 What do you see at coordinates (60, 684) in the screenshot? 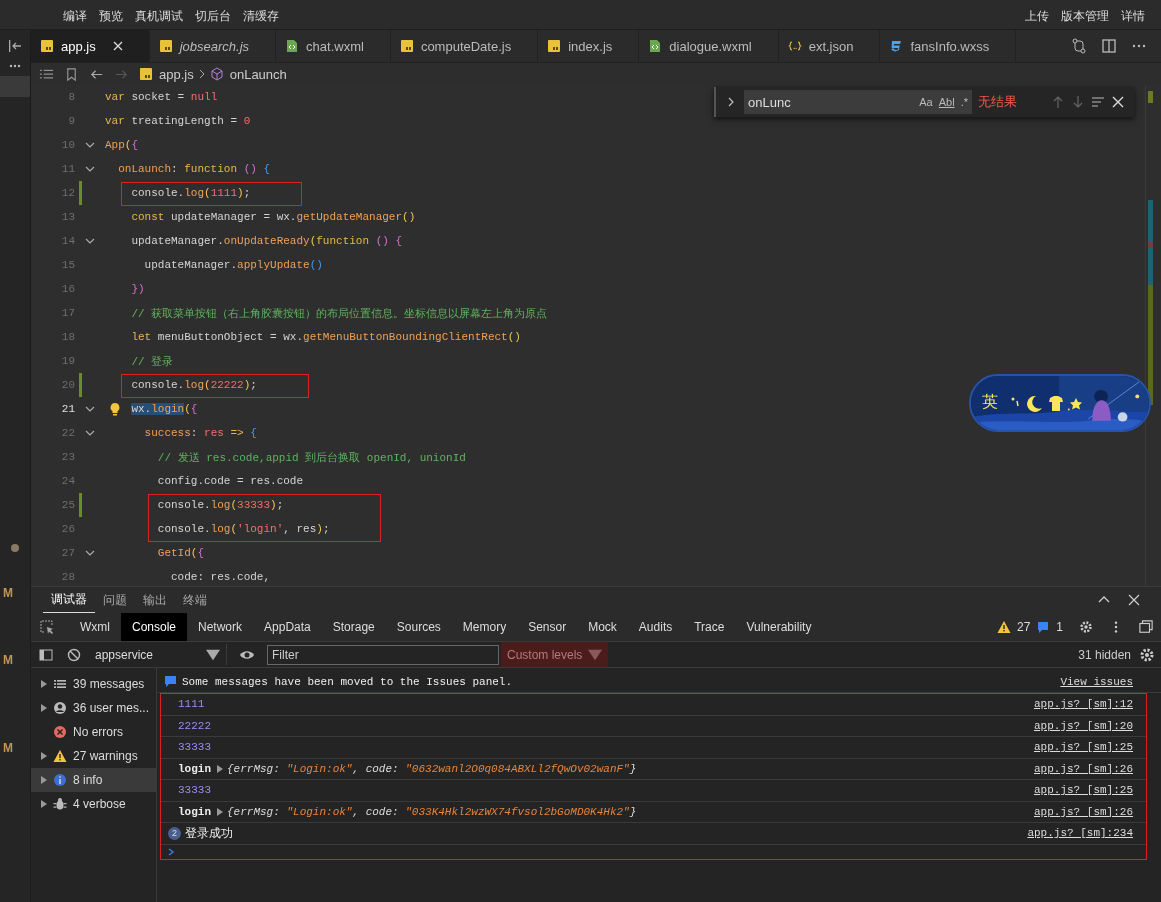
I see `list-icon` at bounding box center [60, 684].